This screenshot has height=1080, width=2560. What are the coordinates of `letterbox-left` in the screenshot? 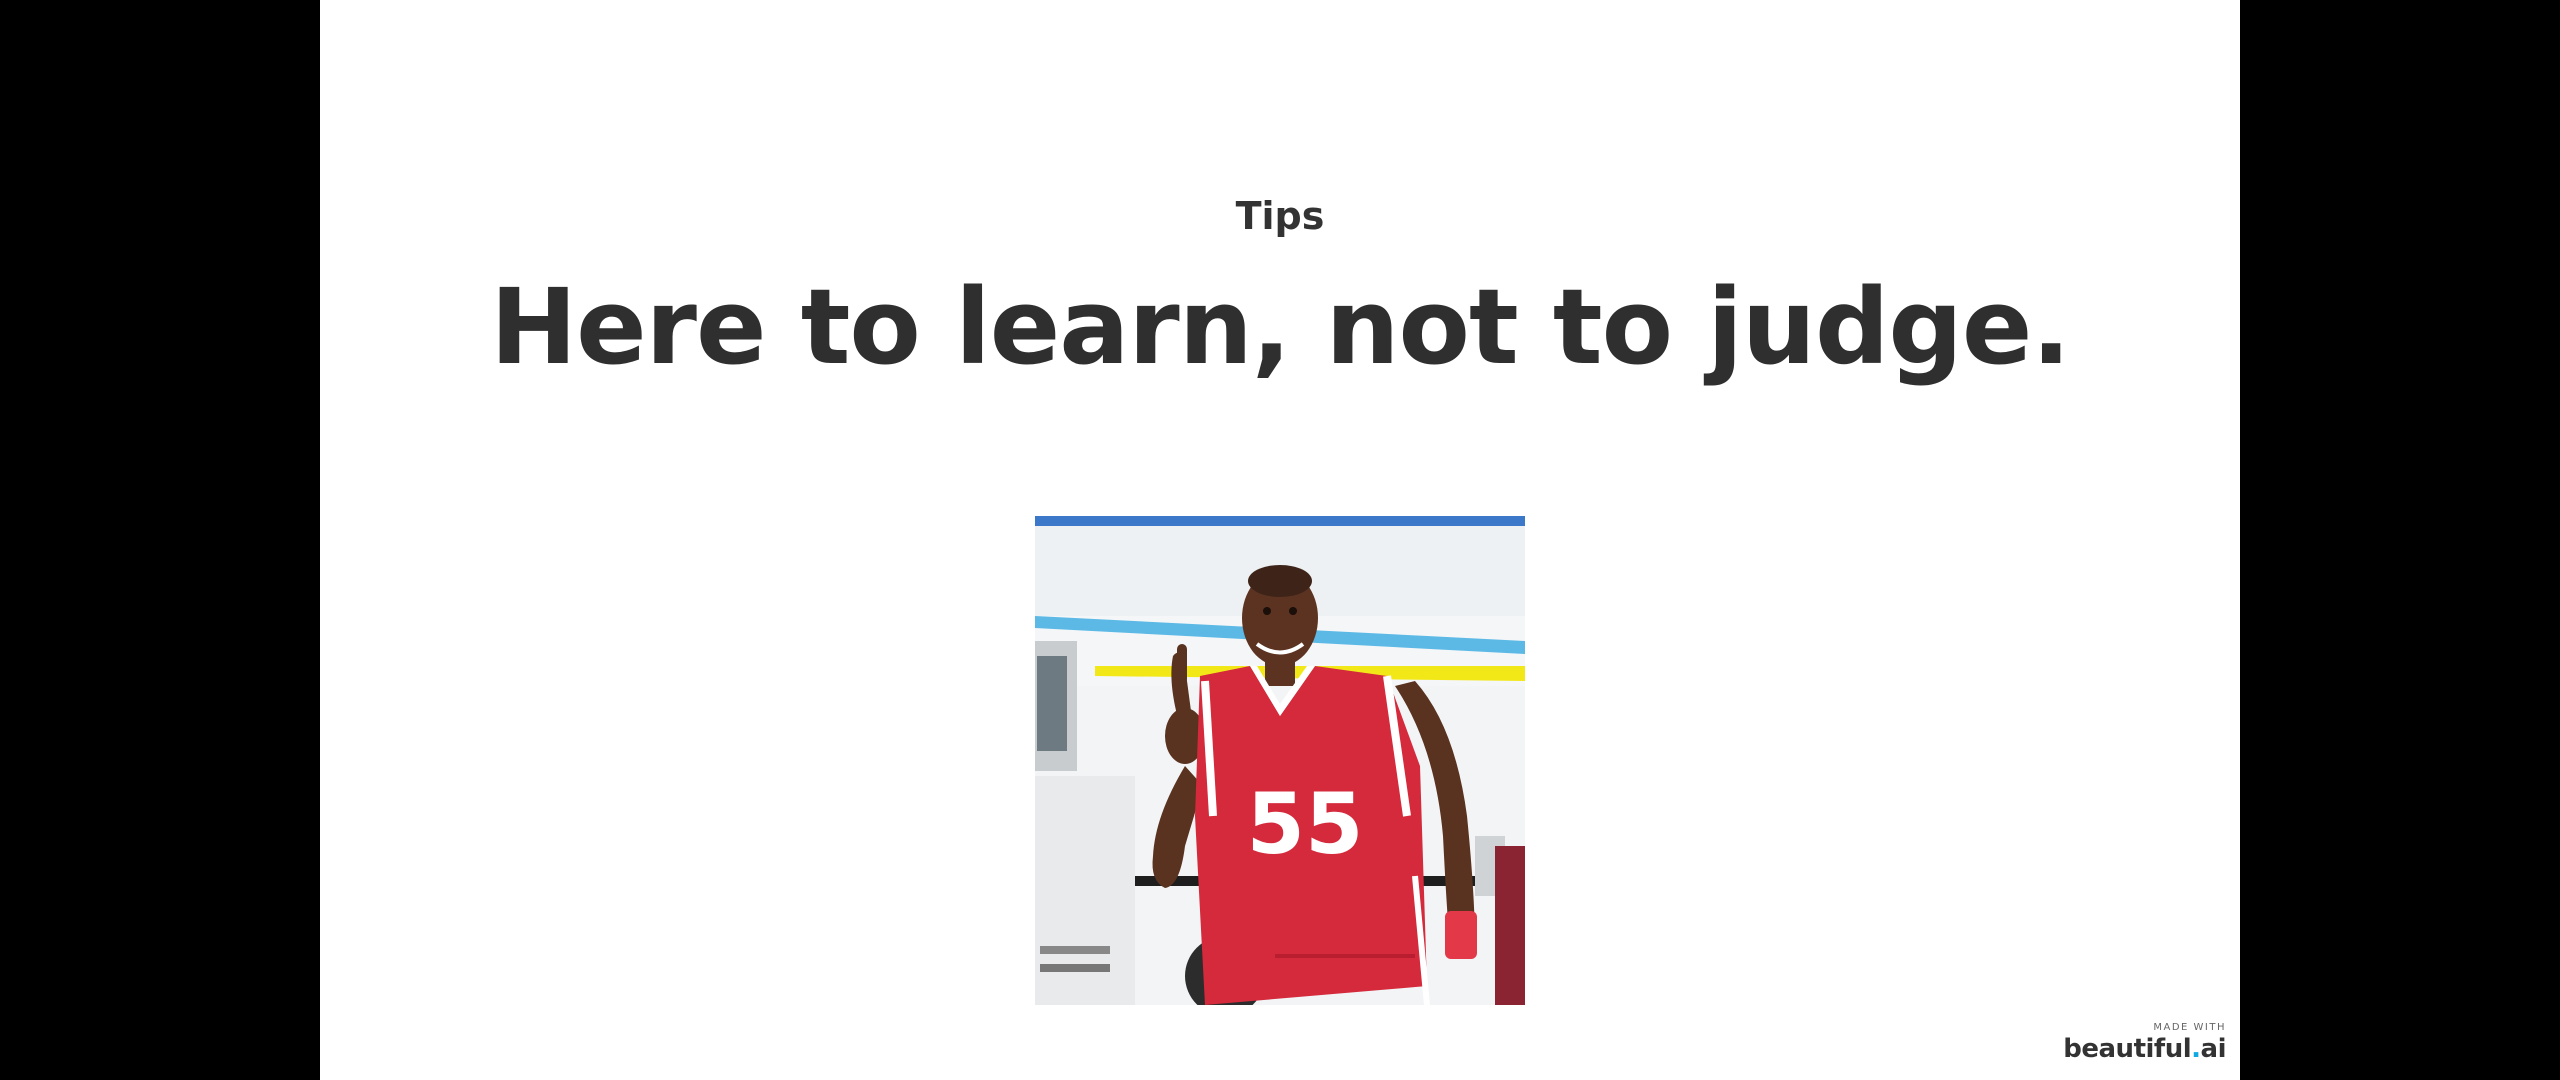 It's located at (160, 540).